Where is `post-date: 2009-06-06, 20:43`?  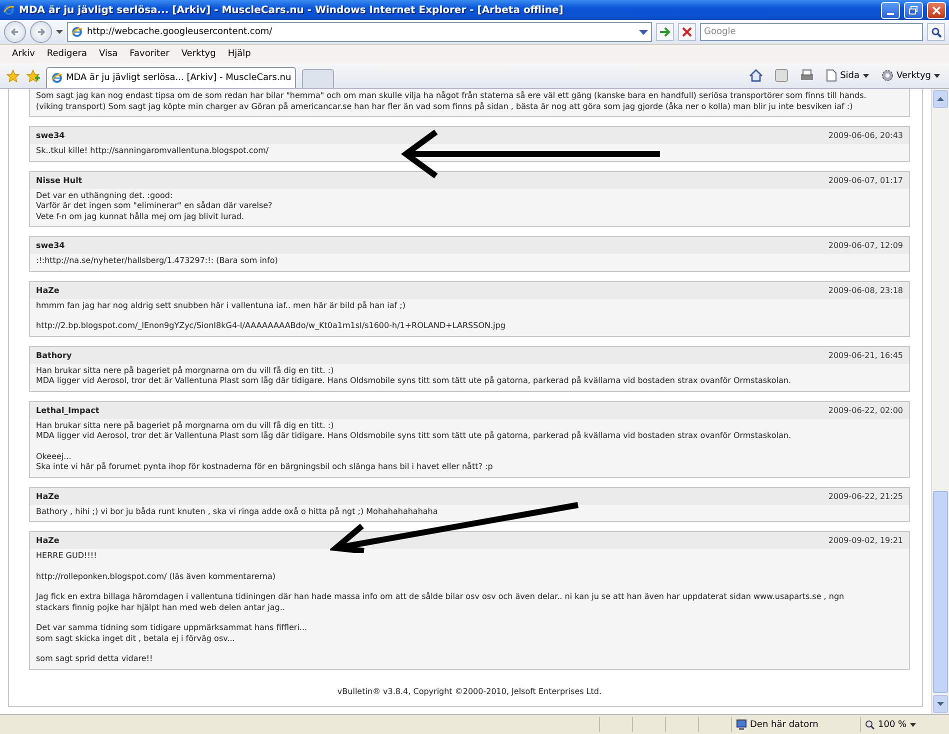
post-date: 2009-06-06, 20:43 is located at coordinates (865, 135).